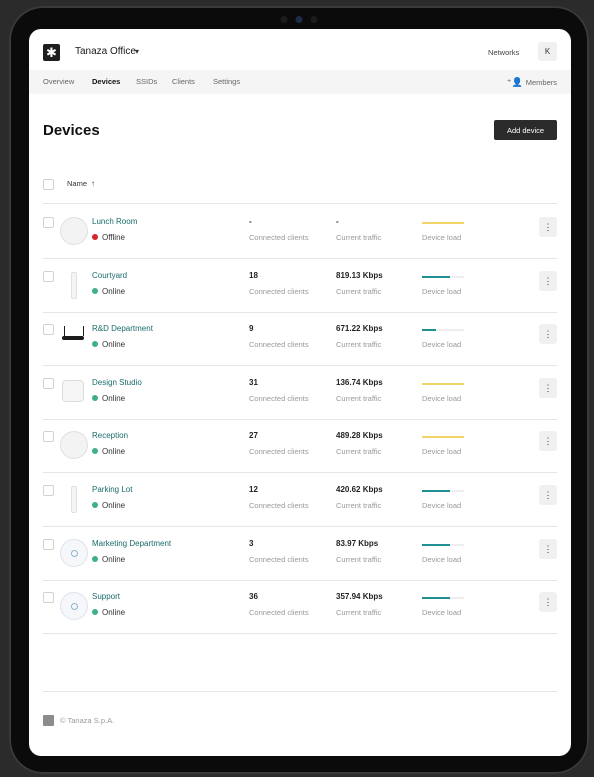  I want to click on tab-devices: Devices, so click(106, 81).